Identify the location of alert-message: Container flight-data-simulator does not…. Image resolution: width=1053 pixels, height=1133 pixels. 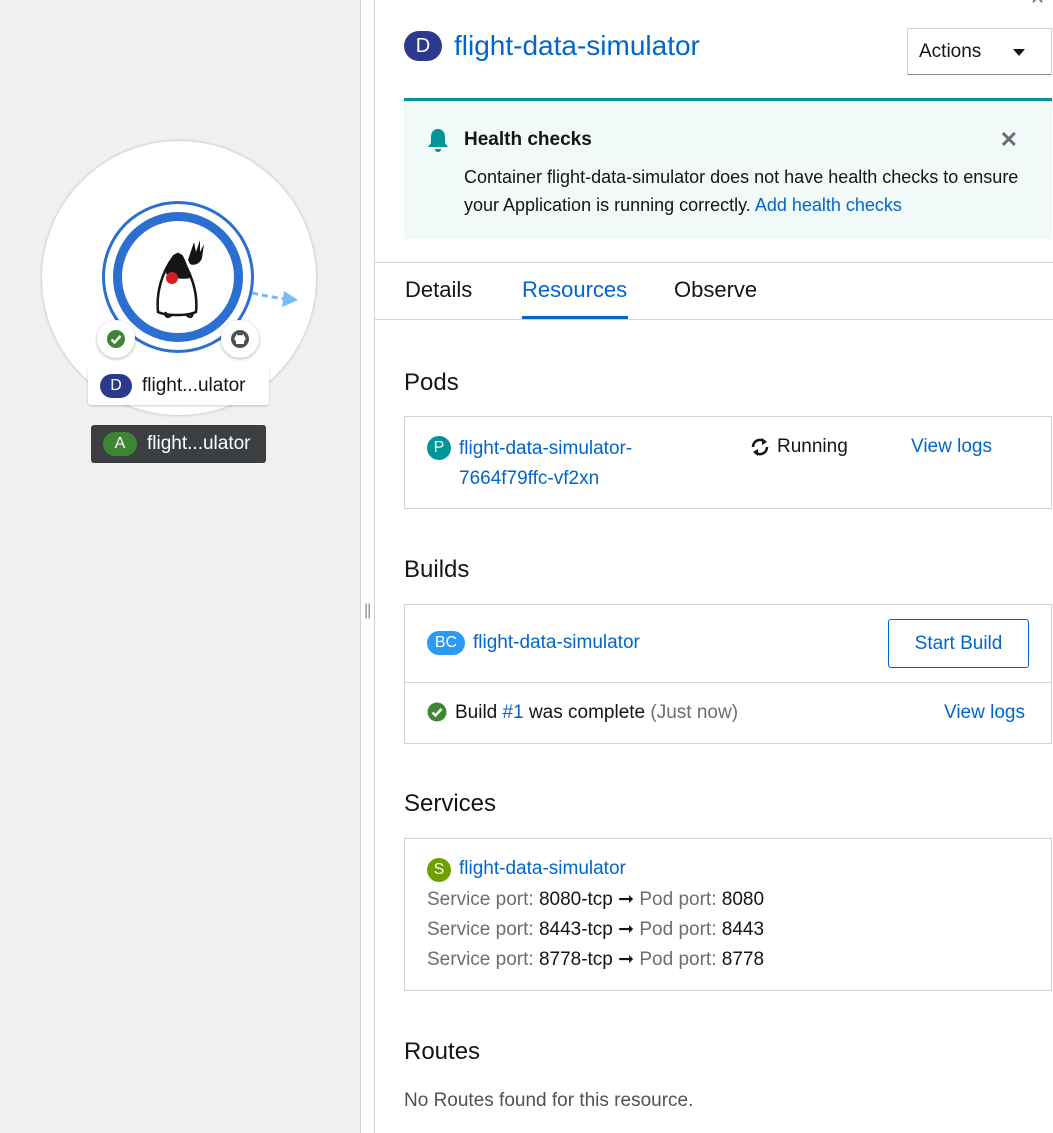
(741, 191).